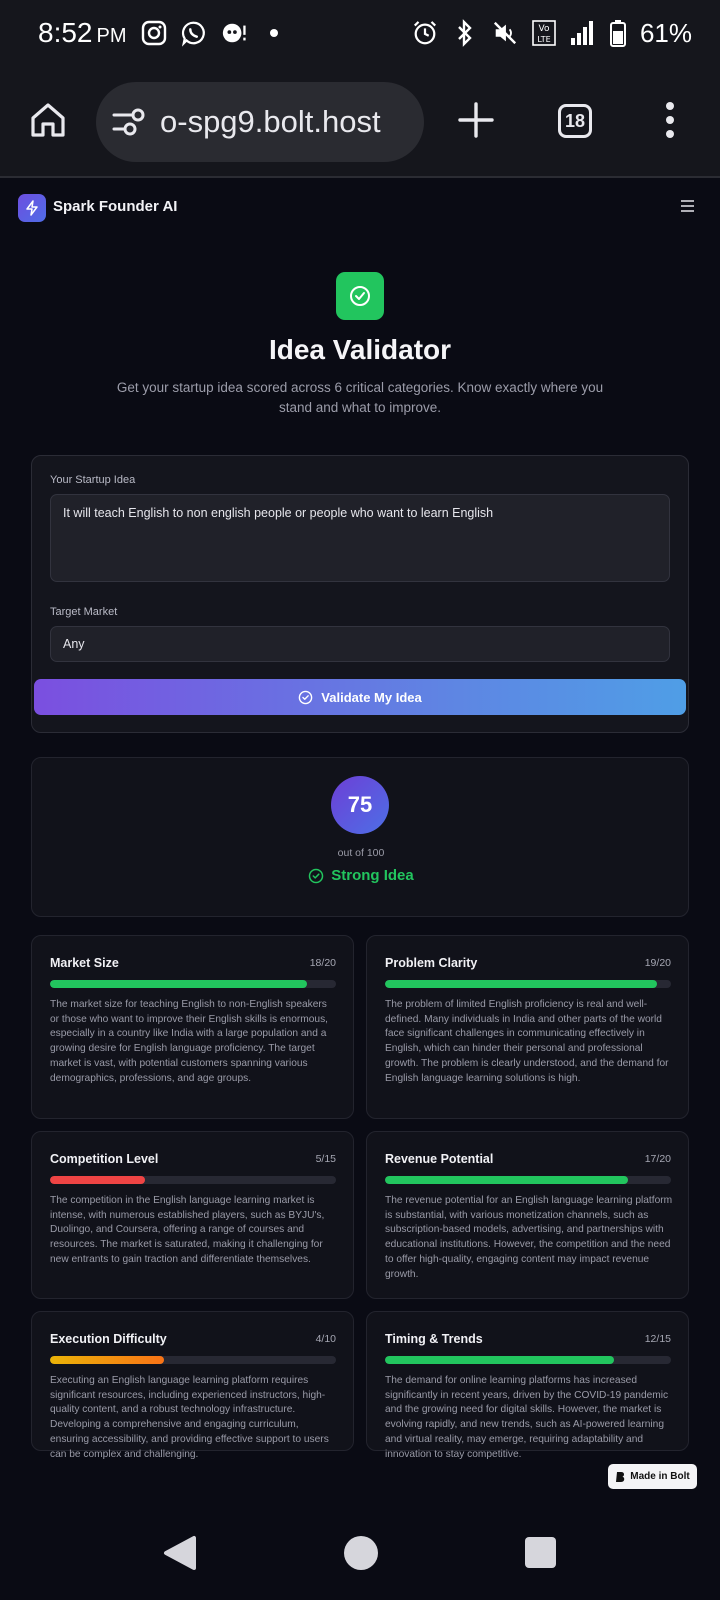 Image resolution: width=720 pixels, height=1600 pixels. I want to click on mute-icon, so click(505, 33).